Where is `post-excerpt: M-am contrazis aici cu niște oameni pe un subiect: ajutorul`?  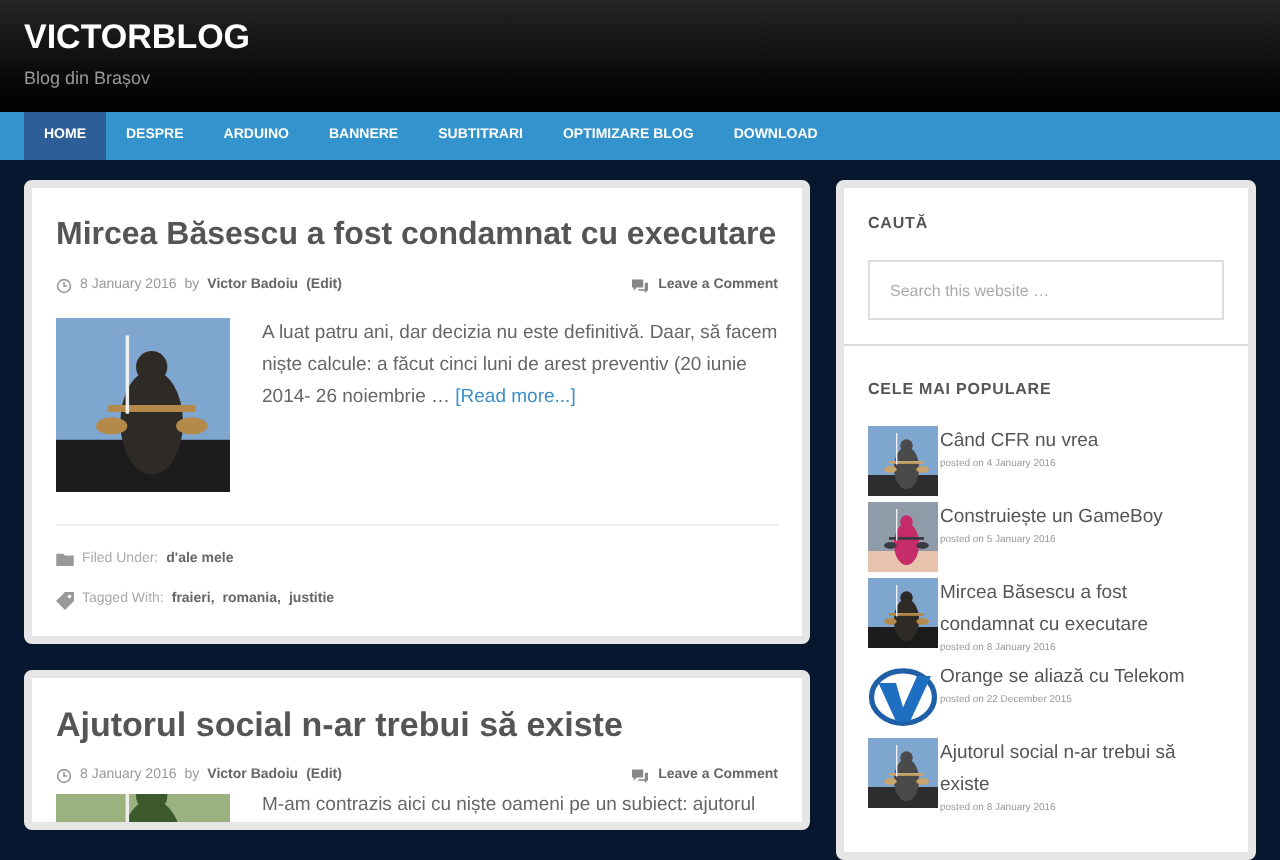 post-excerpt: M-am contrazis aici cu niște oameni pe un subiect: ajutorul is located at coordinates (509, 807).